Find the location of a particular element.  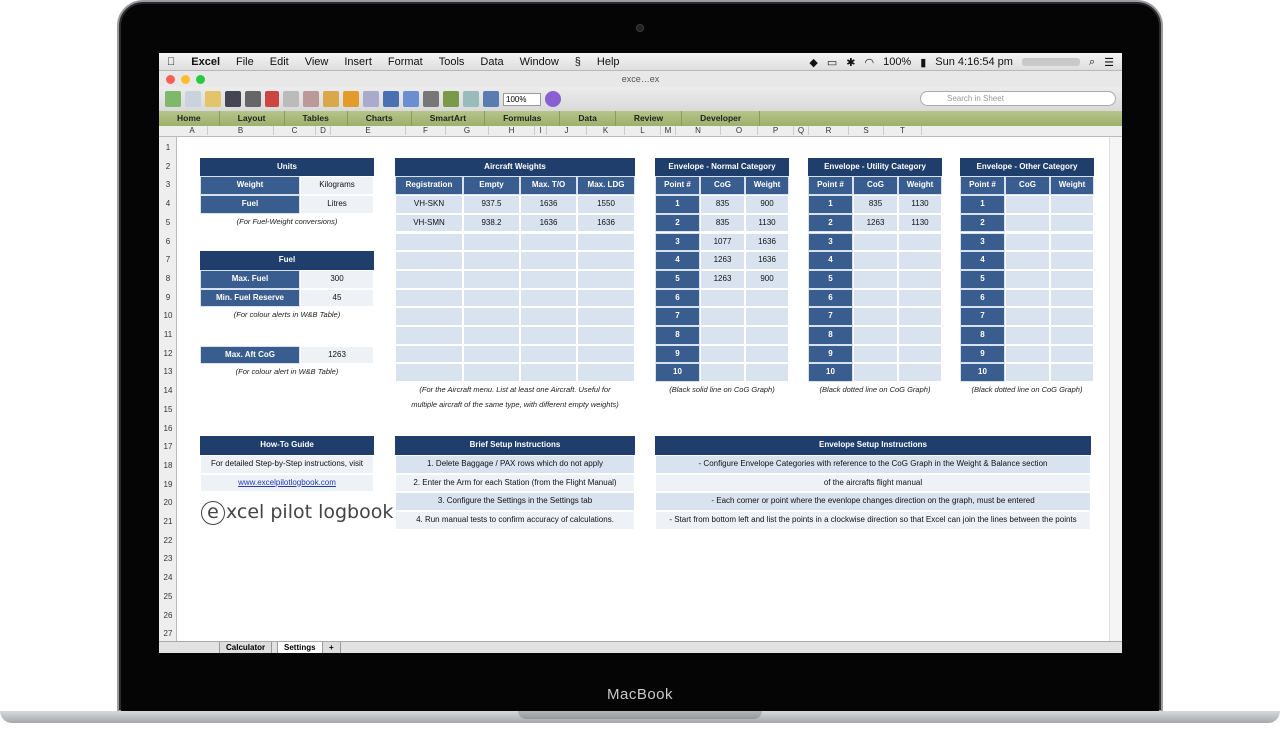

column-header: B is located at coordinates (241, 130).